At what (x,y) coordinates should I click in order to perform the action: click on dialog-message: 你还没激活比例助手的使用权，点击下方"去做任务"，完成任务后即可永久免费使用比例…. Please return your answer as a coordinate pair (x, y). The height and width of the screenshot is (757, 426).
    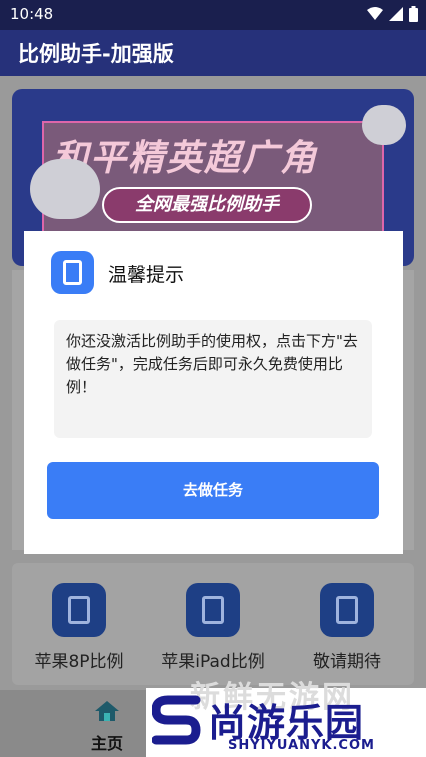
    Looking at the image, I should click on (212, 364).